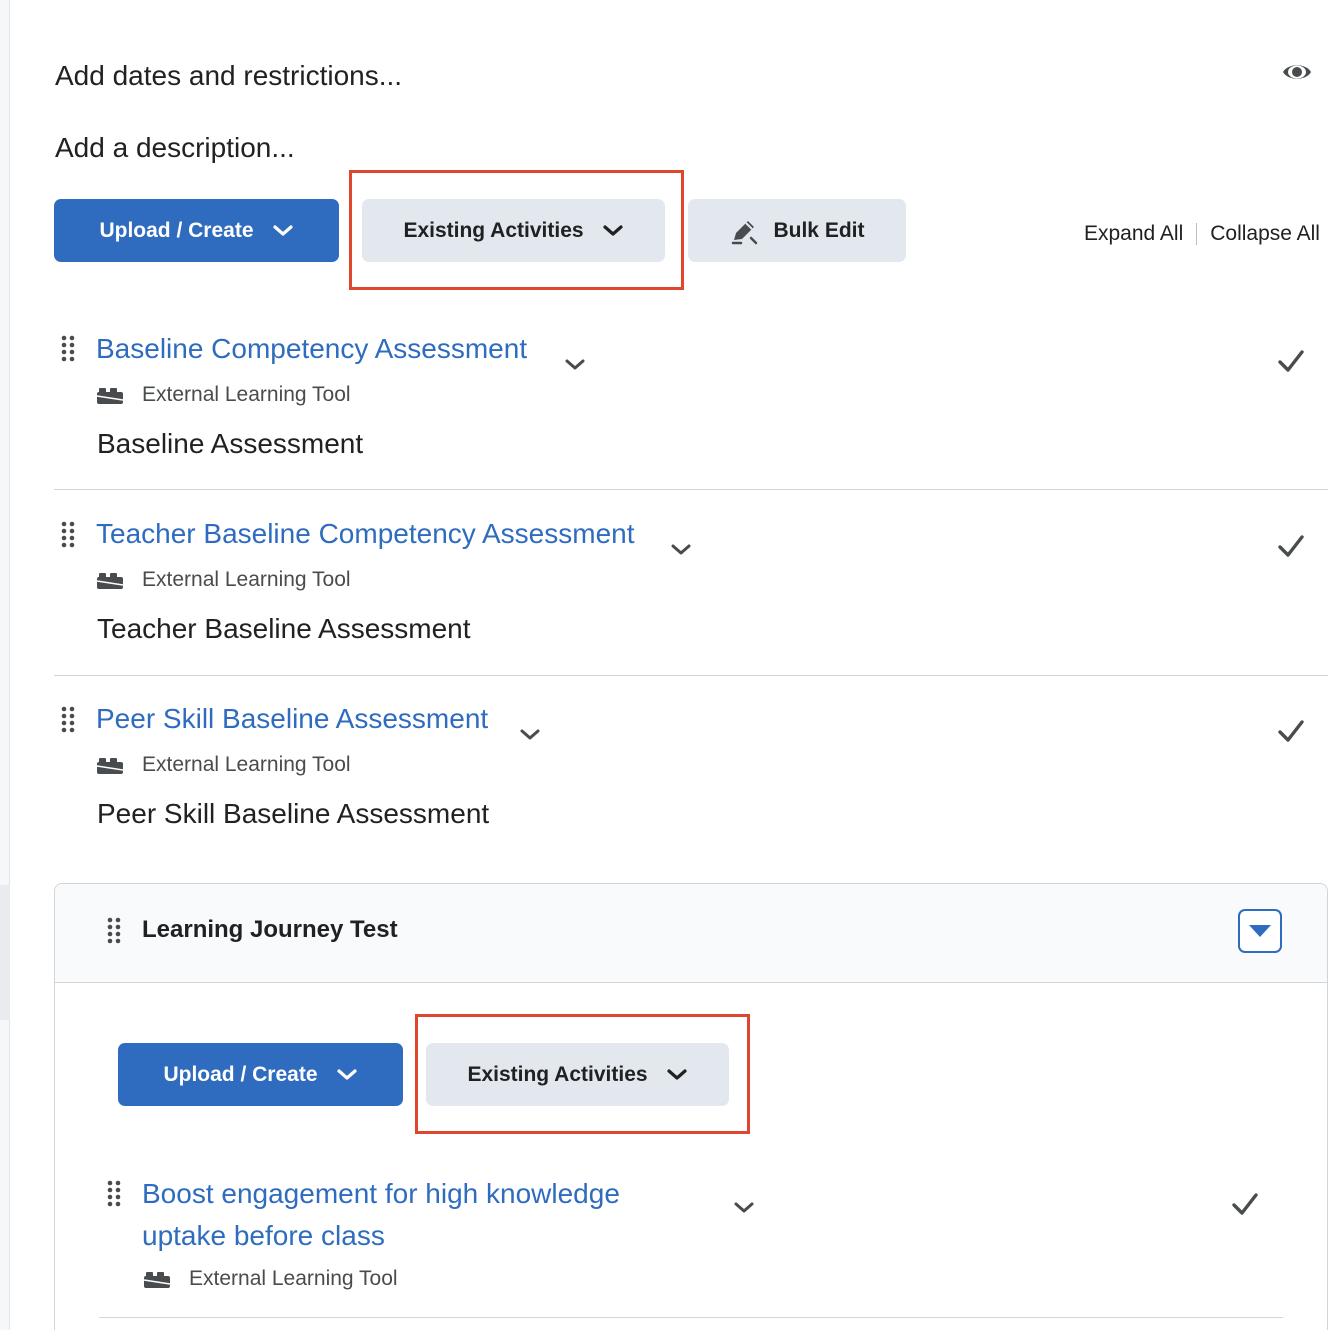 This screenshot has width=1332, height=1330. I want to click on caret-down-icon, so click(1260, 931).